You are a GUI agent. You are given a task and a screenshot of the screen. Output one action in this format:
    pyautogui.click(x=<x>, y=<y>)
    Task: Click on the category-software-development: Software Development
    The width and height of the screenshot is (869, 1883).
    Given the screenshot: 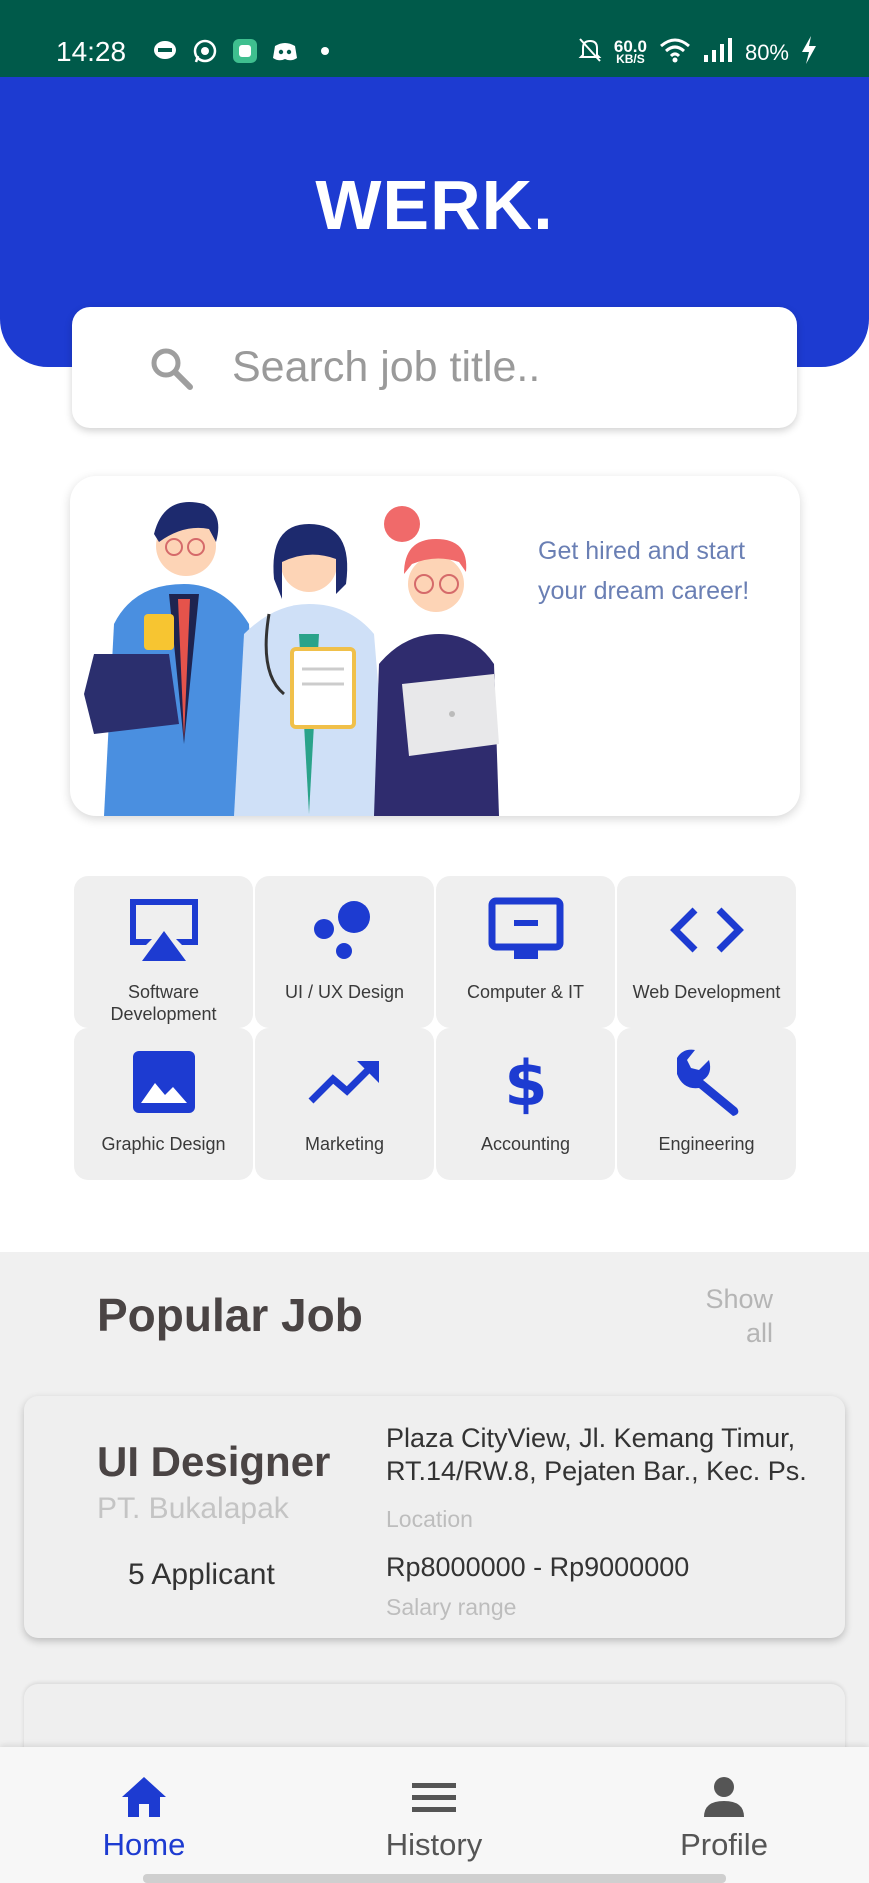 What is the action you would take?
    pyautogui.click(x=163, y=952)
    